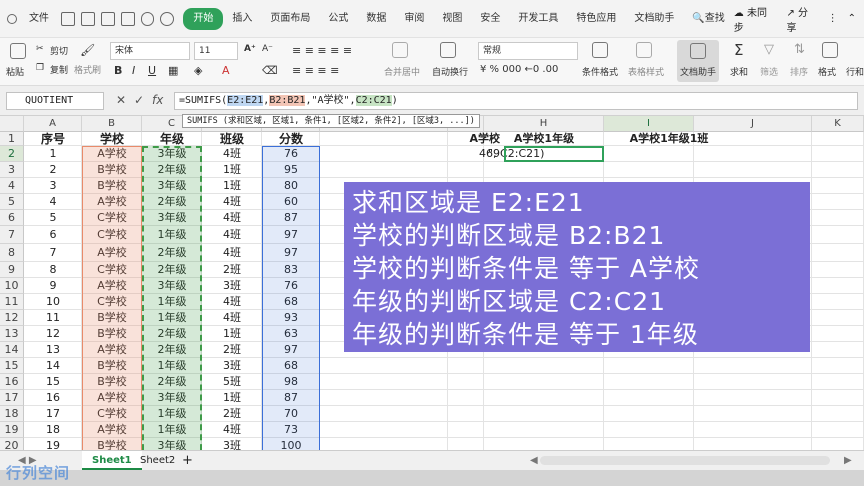 Image resolution: width=864 pixels, height=486 pixels. Describe the element at coordinates (833, 18) in the screenshot. I see `more-icon: ⋮` at that location.